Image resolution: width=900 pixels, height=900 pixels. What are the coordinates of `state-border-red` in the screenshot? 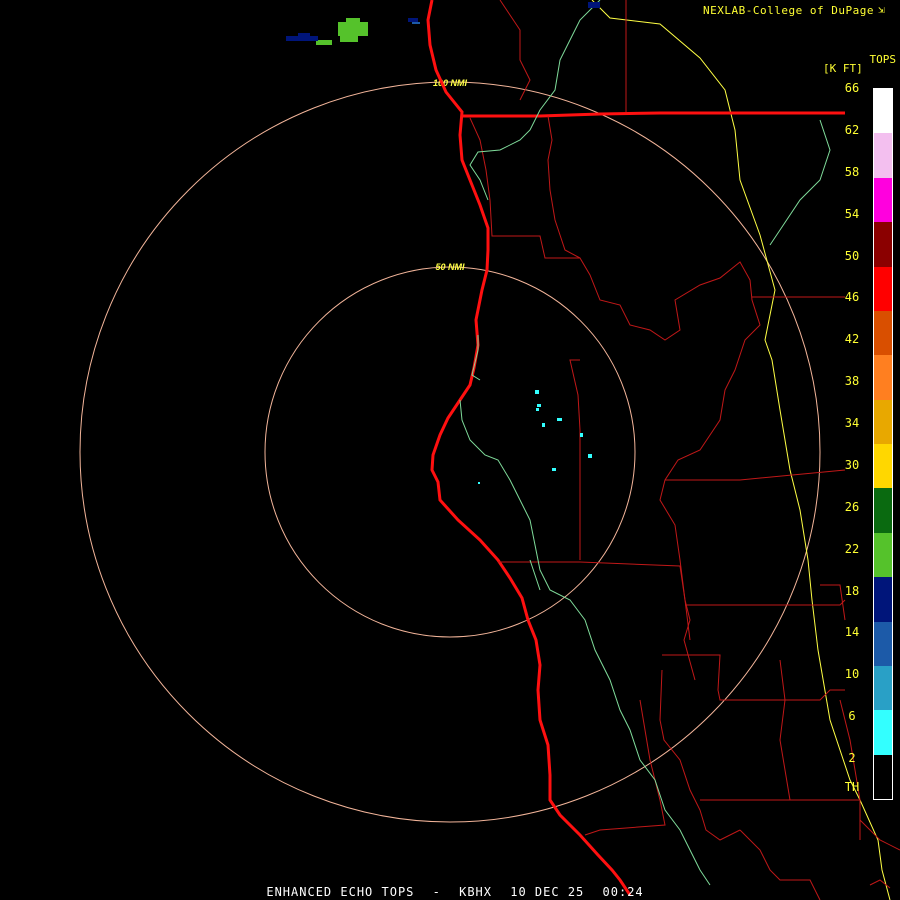 It's located at (653, 114).